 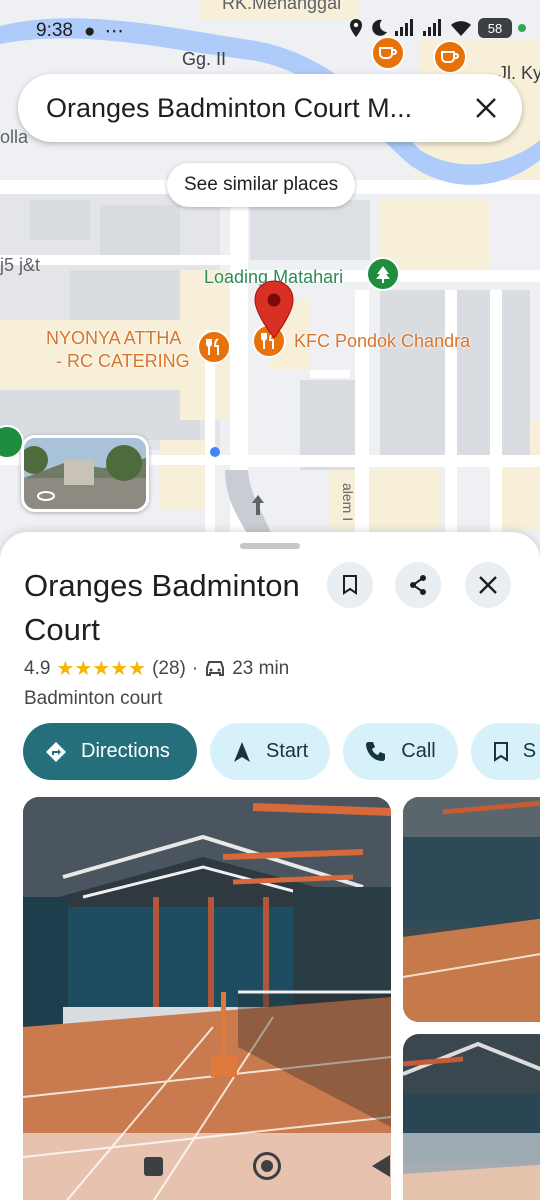 I want to click on map-label-kfc: KFC Pondok Chandra, so click(x=382, y=341).